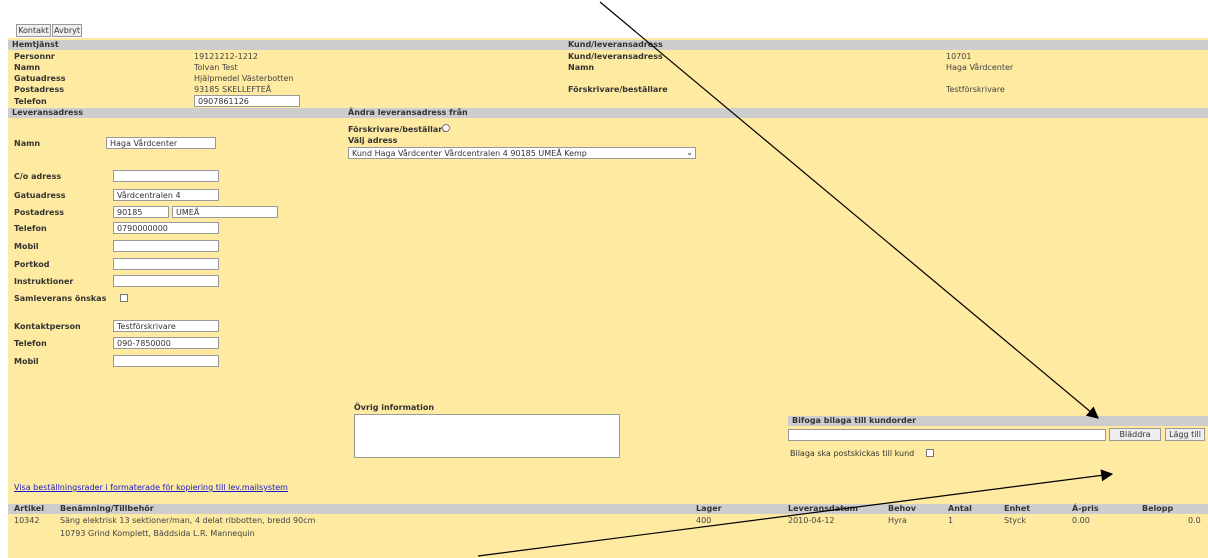 The width and height of the screenshot is (1208, 558). I want to click on arrow-to-paper-checkbox, so click(795, 513).